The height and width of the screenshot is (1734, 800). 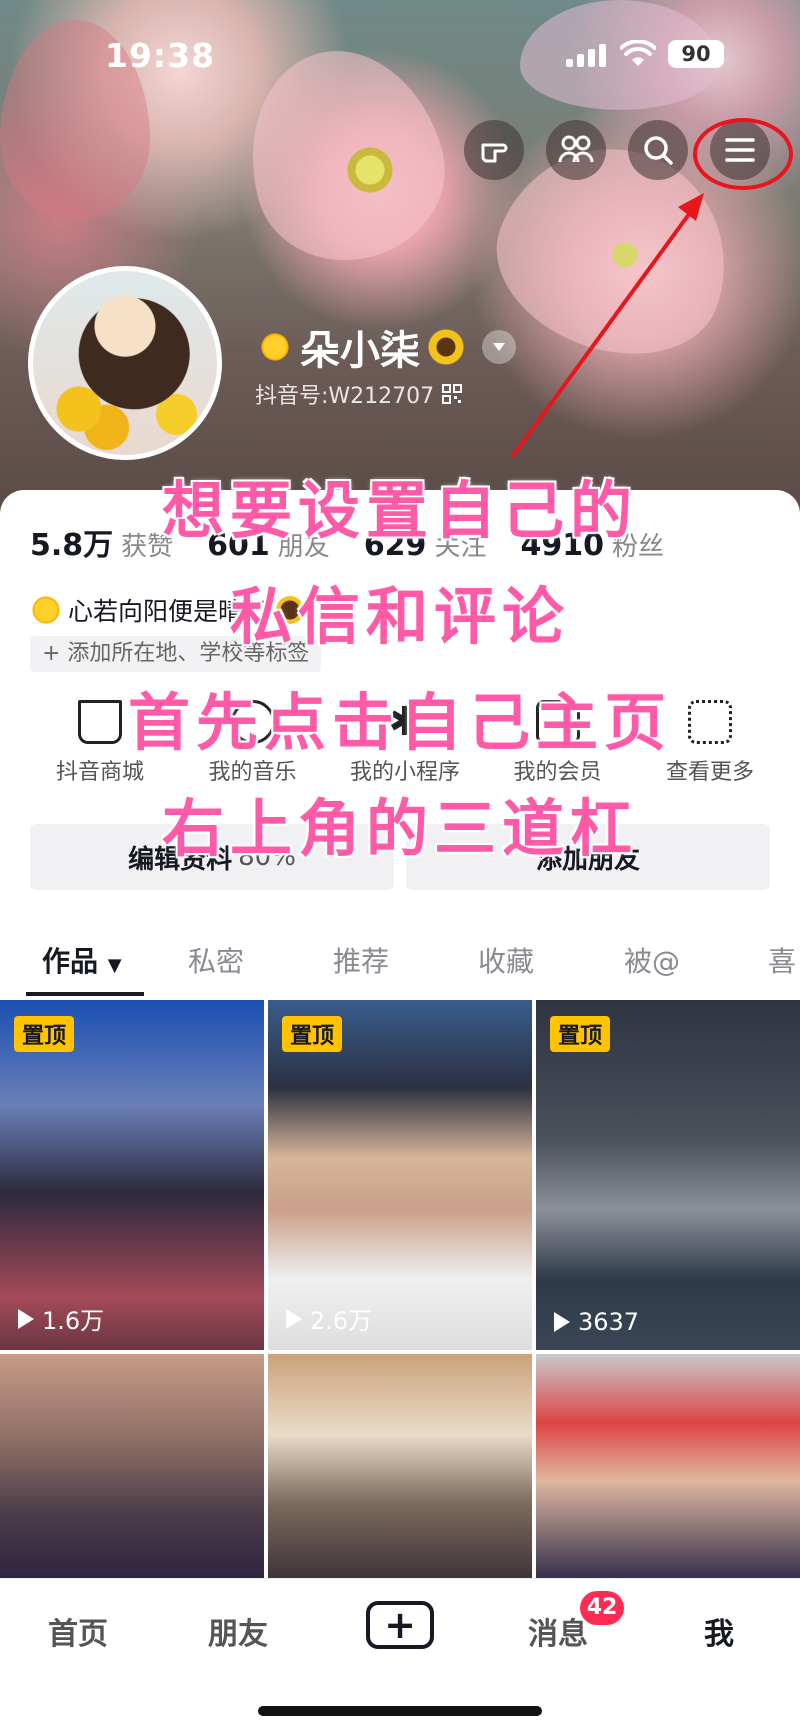 What do you see at coordinates (216, 960) in the screenshot?
I see `tab-private: 私密` at bounding box center [216, 960].